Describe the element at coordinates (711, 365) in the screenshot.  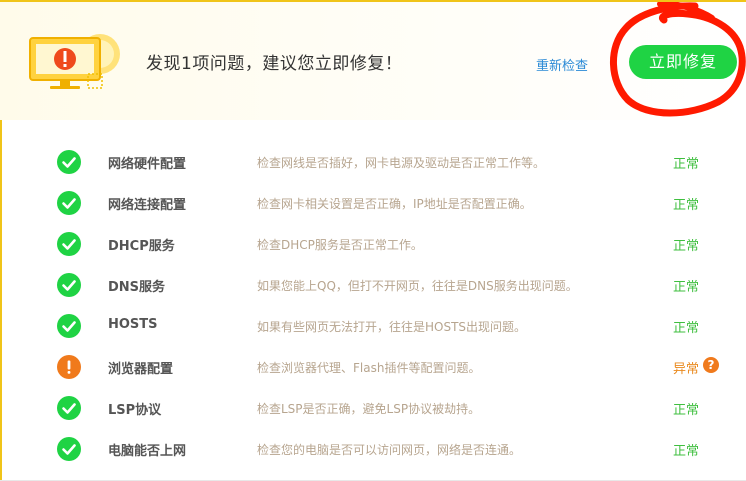
I see `help-question-icon: ?` at that location.